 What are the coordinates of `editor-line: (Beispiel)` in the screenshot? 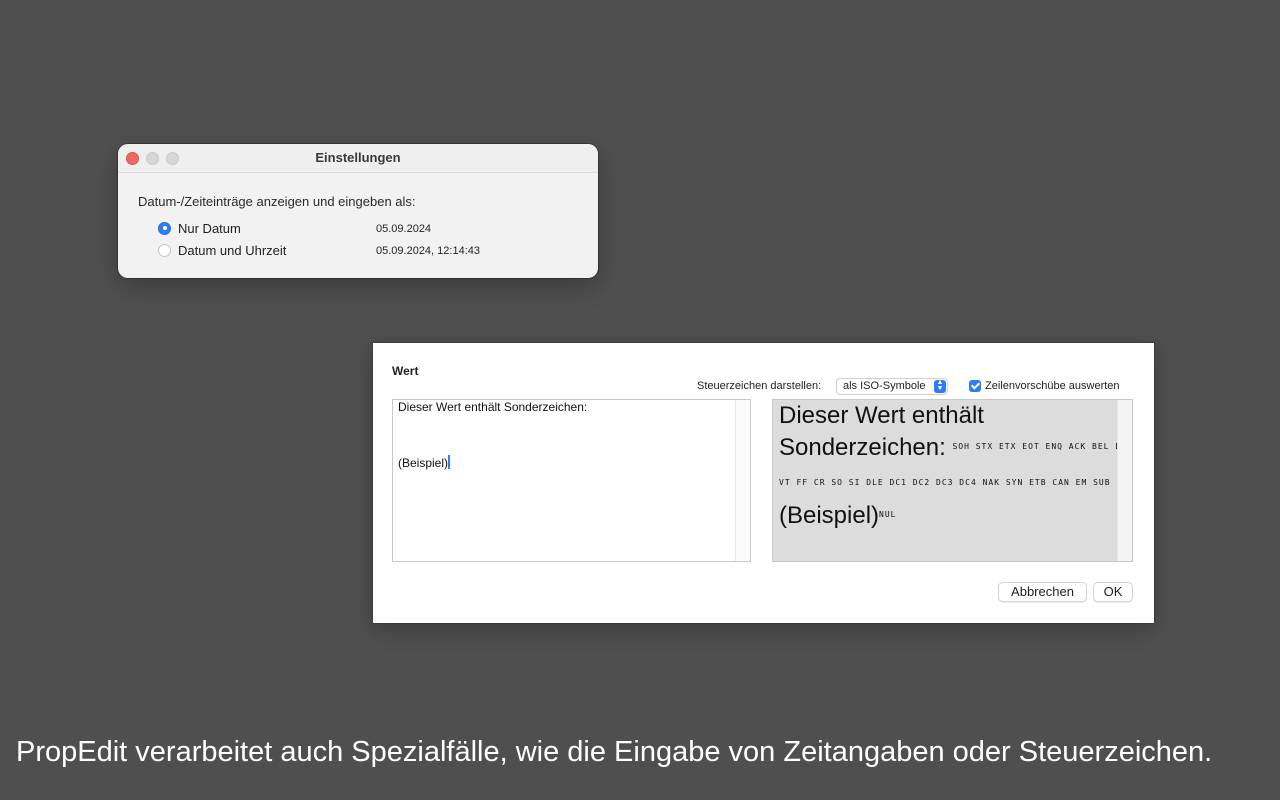 It's located at (423, 463).